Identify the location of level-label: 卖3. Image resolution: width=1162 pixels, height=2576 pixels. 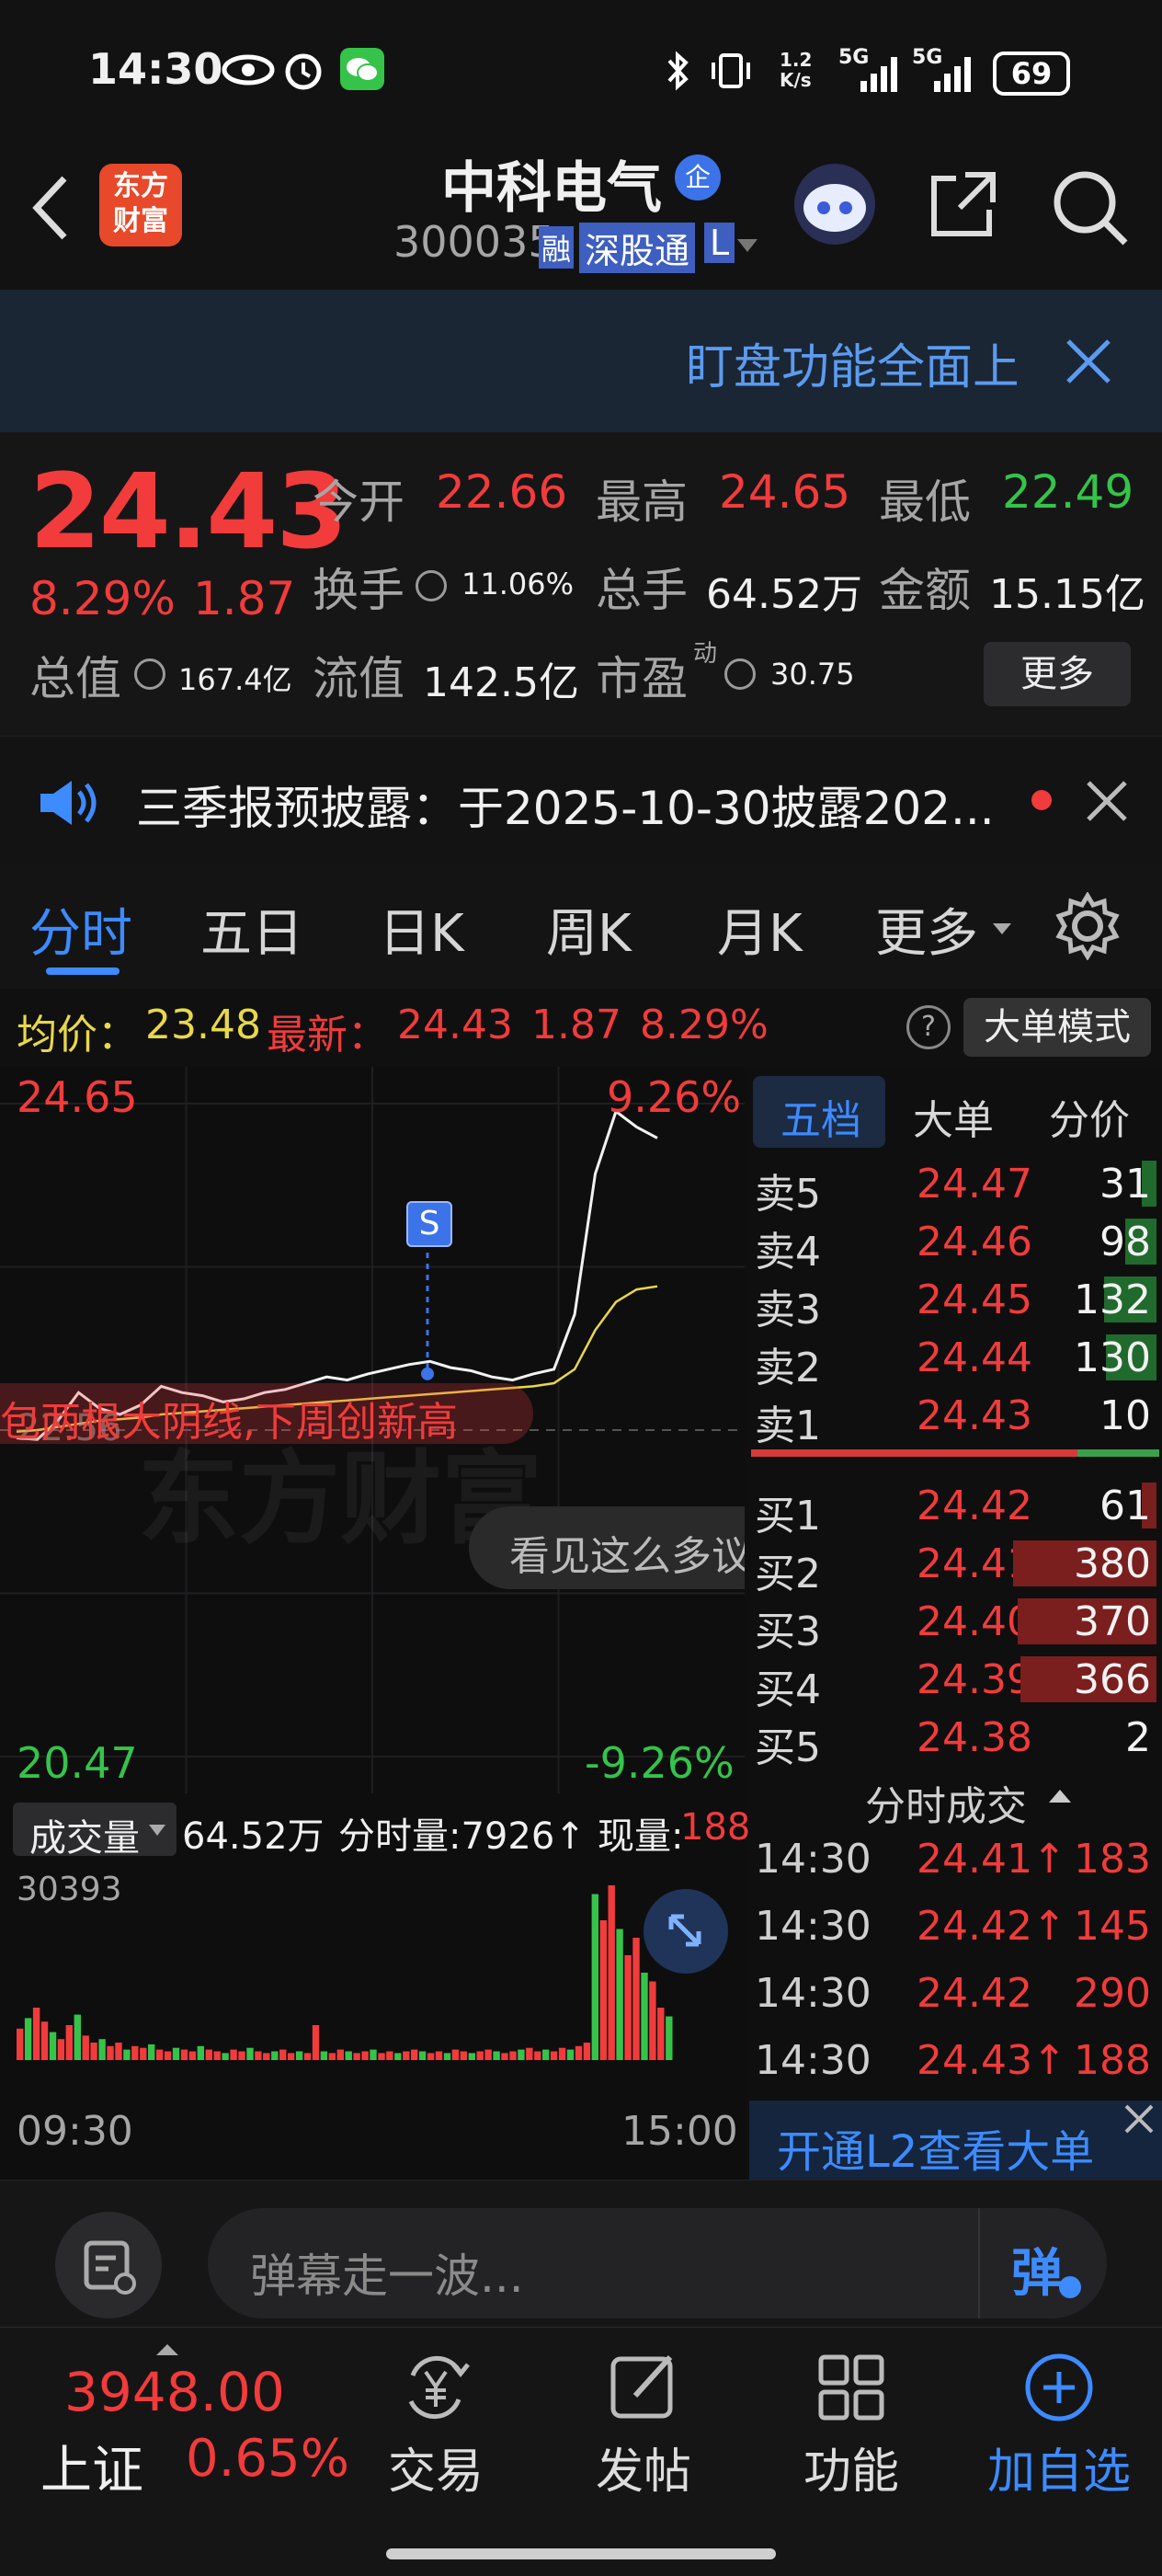
(788, 1310).